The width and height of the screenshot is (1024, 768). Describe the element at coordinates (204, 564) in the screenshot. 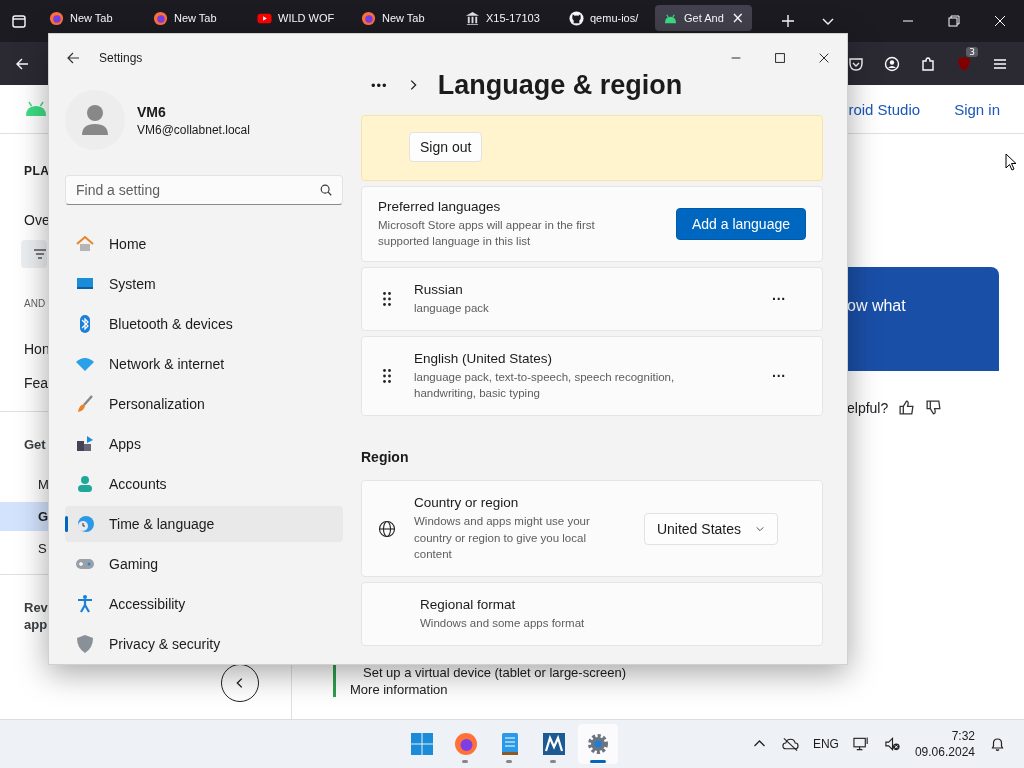

I see `nav-item: Gaming` at that location.